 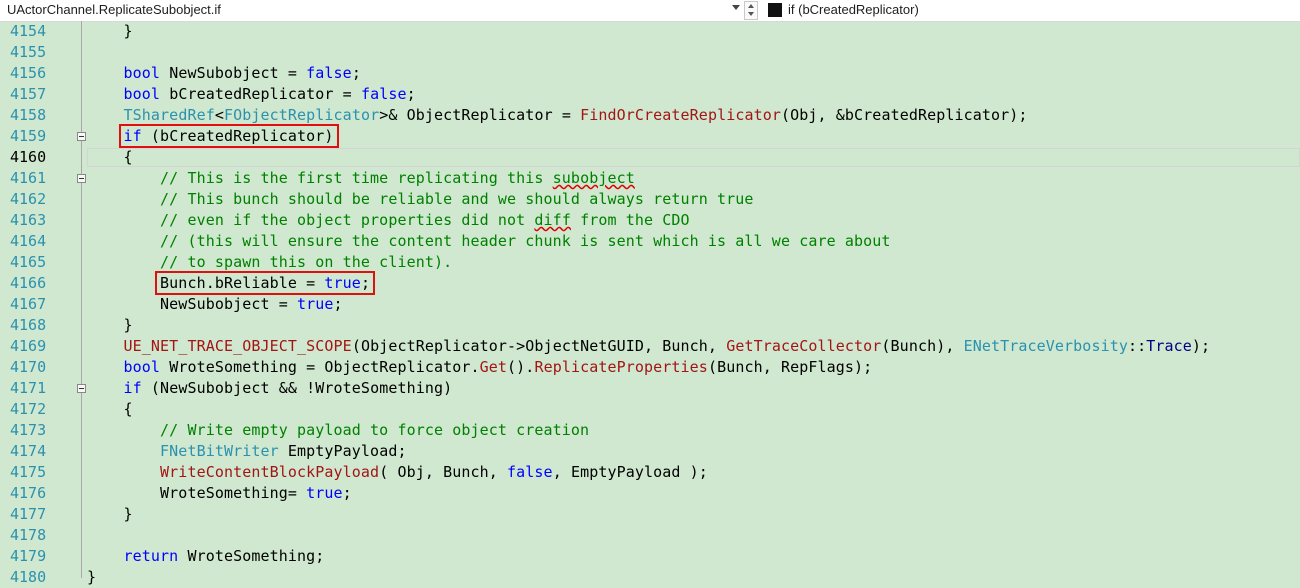 What do you see at coordinates (28, 409) in the screenshot?
I see `line-number: 4172` at bounding box center [28, 409].